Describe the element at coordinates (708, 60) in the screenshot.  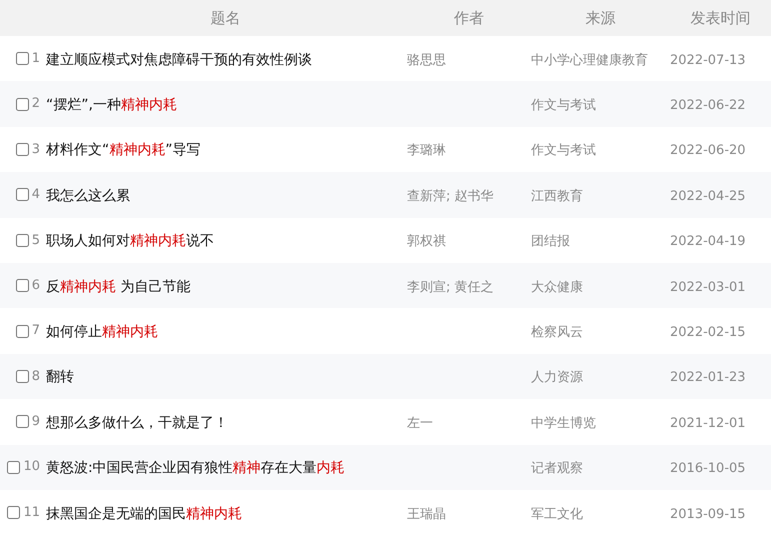
I see `date-cell: 2022-07-13` at that location.